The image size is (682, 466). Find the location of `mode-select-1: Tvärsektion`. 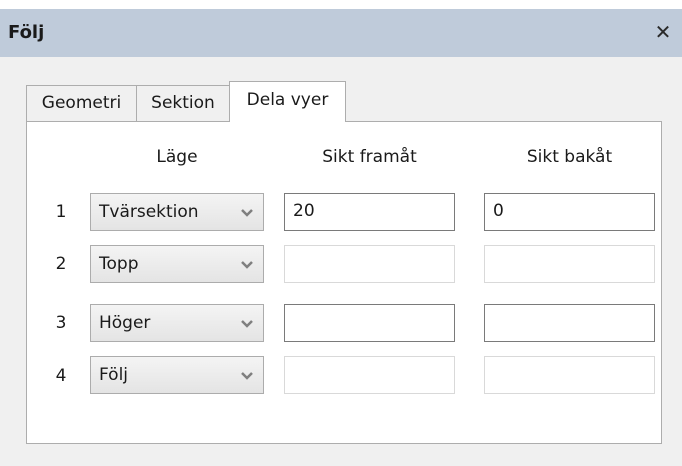

mode-select-1: Tvärsektion is located at coordinates (177, 212).